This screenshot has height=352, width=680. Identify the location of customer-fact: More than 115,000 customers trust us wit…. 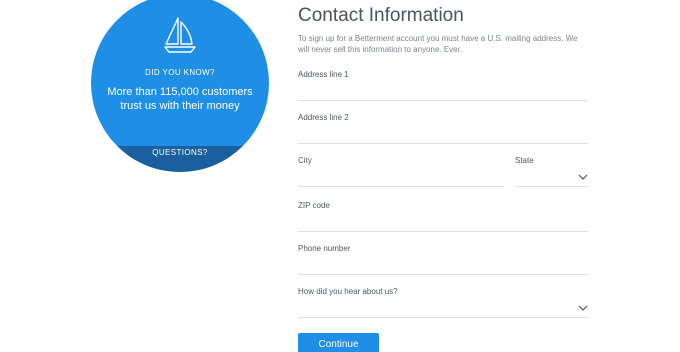
(180, 99).